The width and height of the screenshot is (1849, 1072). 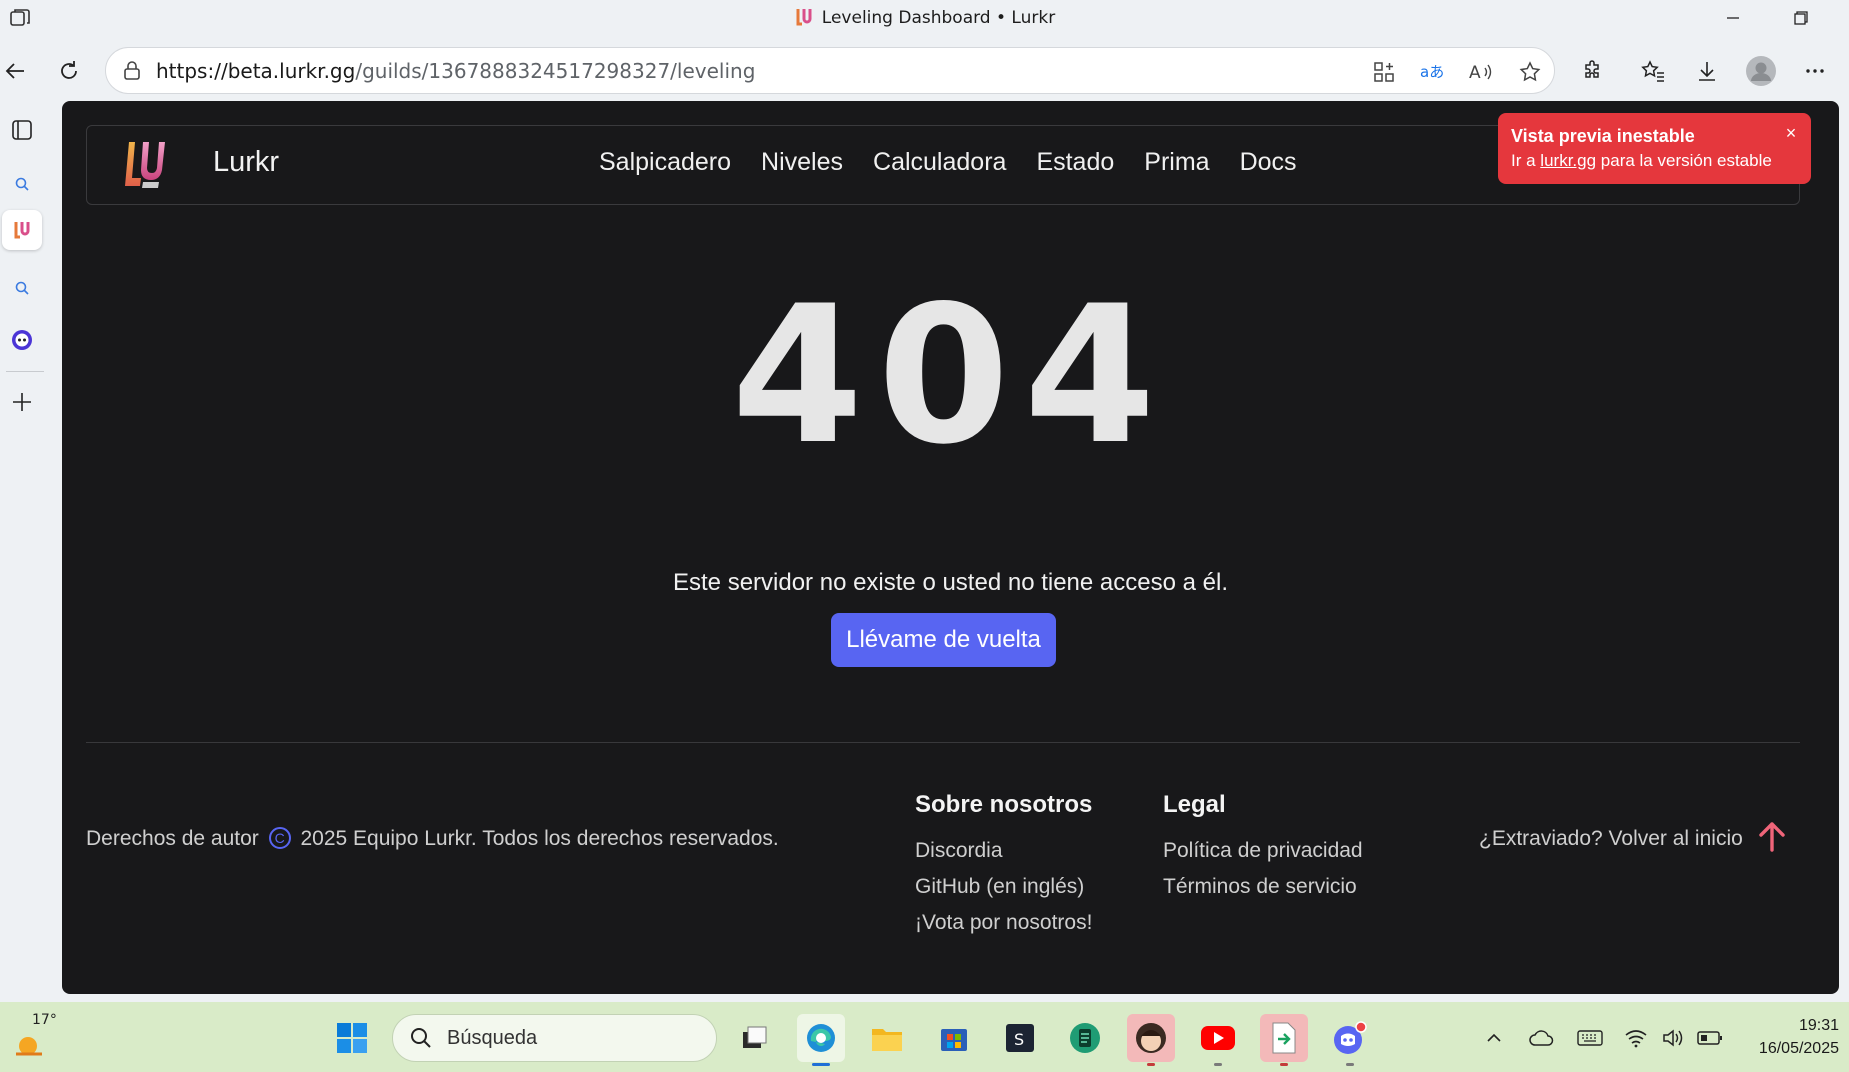 I want to click on refresh-icon, so click(x=69, y=71).